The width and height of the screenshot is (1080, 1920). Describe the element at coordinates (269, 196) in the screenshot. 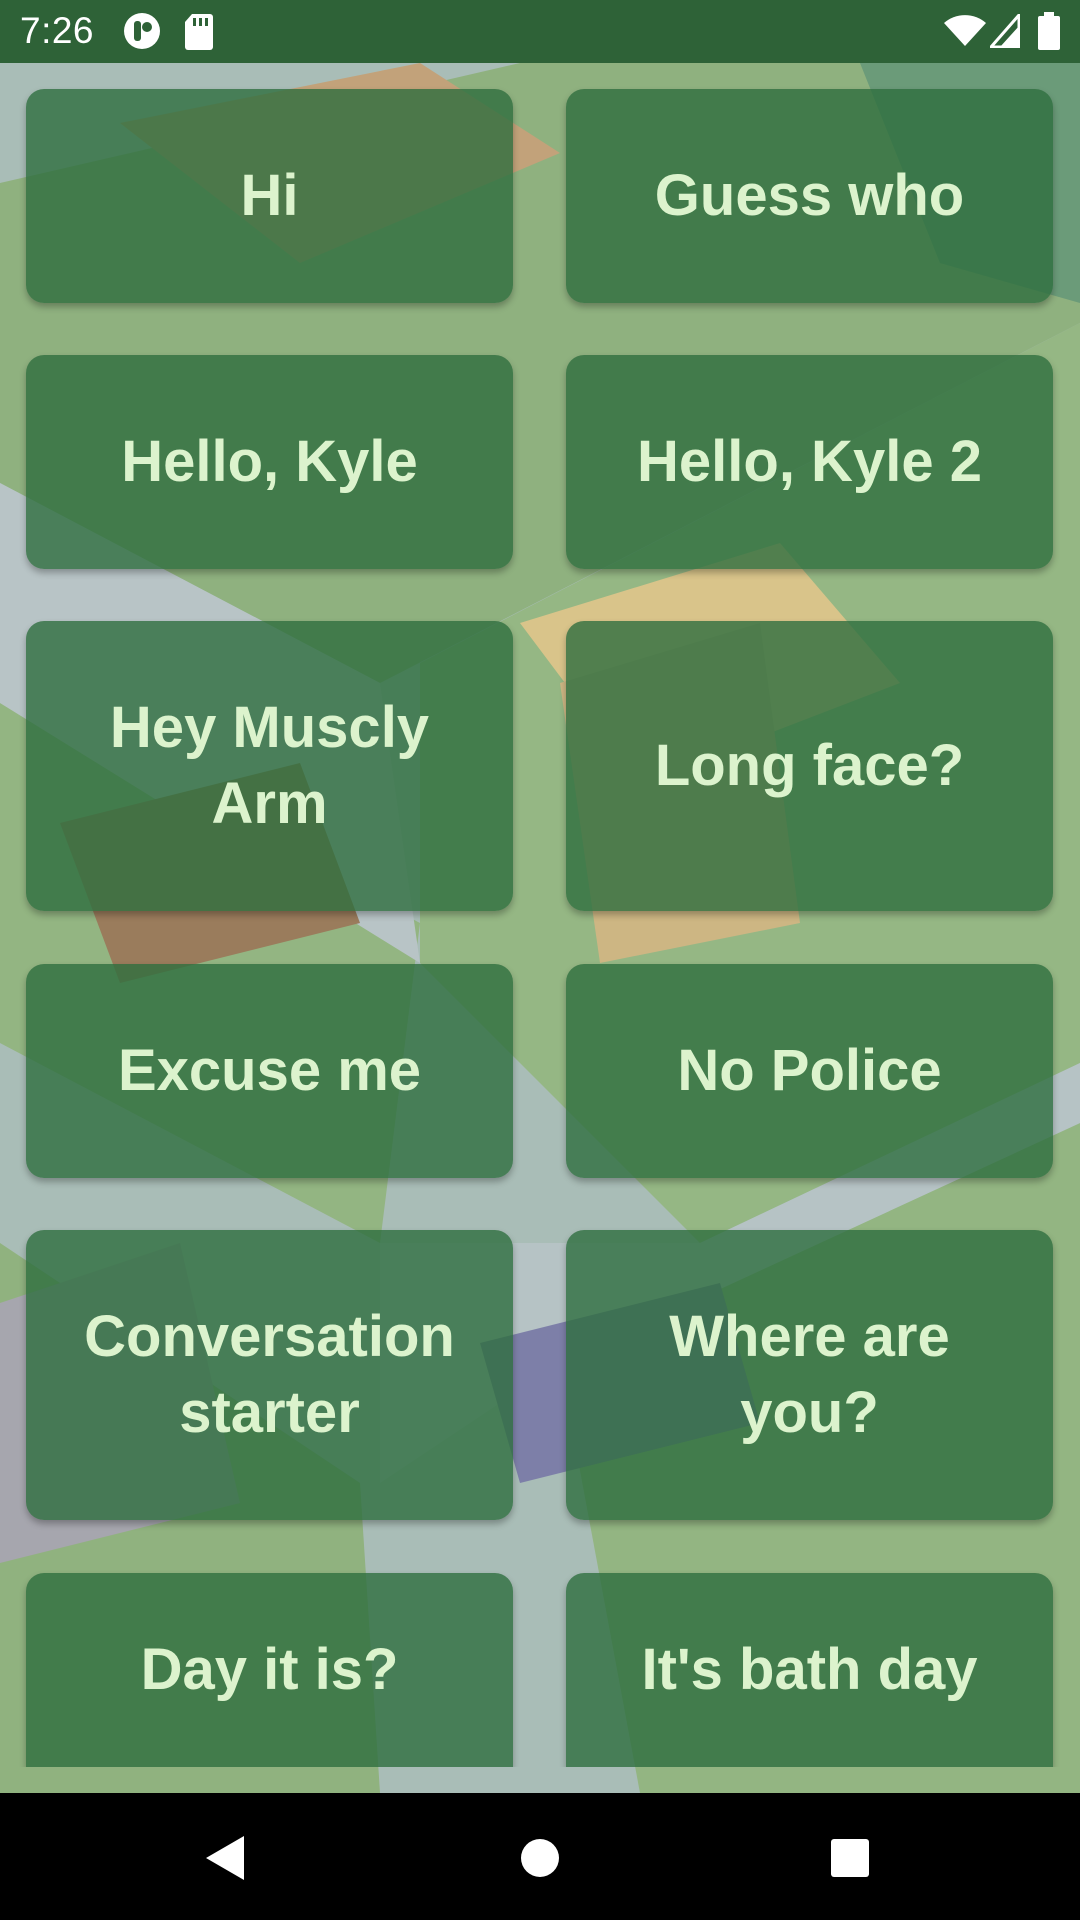

I see `sound-button-hi: Hi` at that location.